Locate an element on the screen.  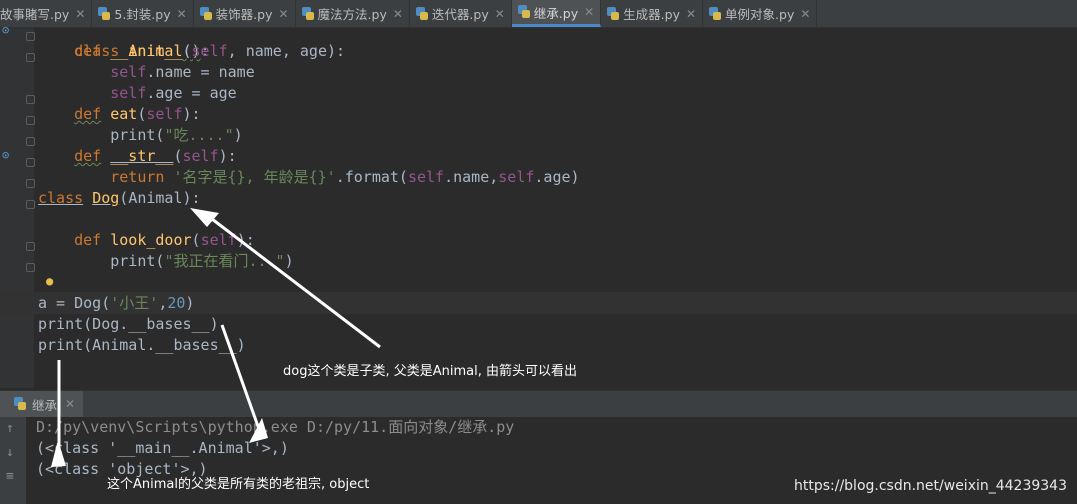
code-text: print(Animal.__bases__) is located at coordinates (142, 345).